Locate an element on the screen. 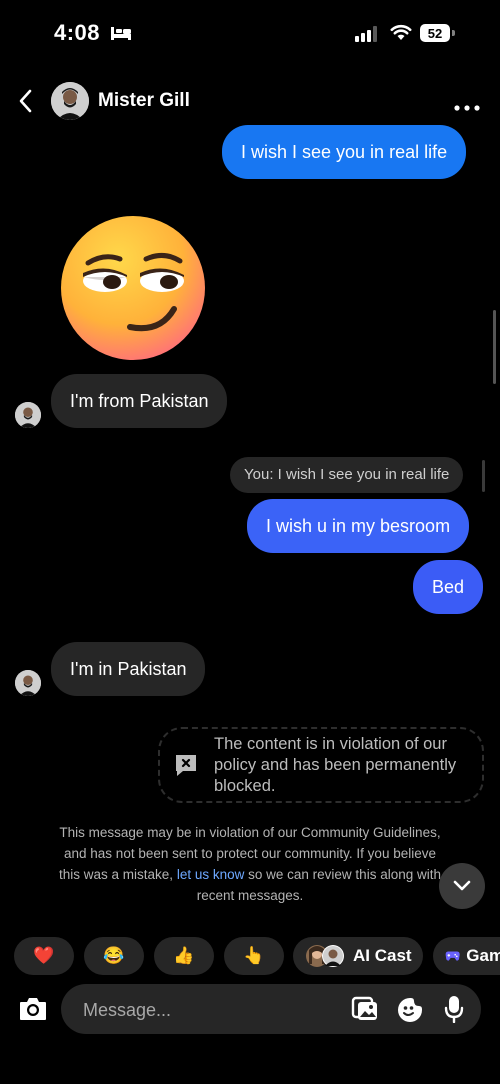  incoming-message: I'm in Pakistan is located at coordinates (128, 669).